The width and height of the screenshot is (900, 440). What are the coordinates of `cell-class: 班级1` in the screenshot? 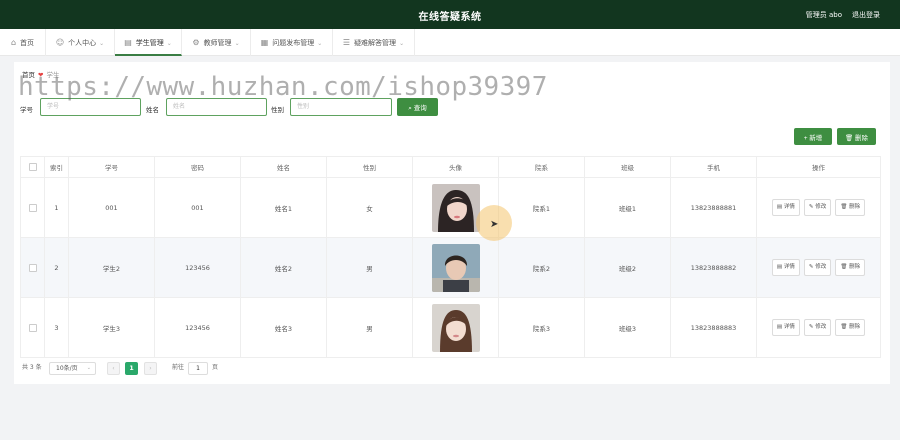 It's located at (627, 207).